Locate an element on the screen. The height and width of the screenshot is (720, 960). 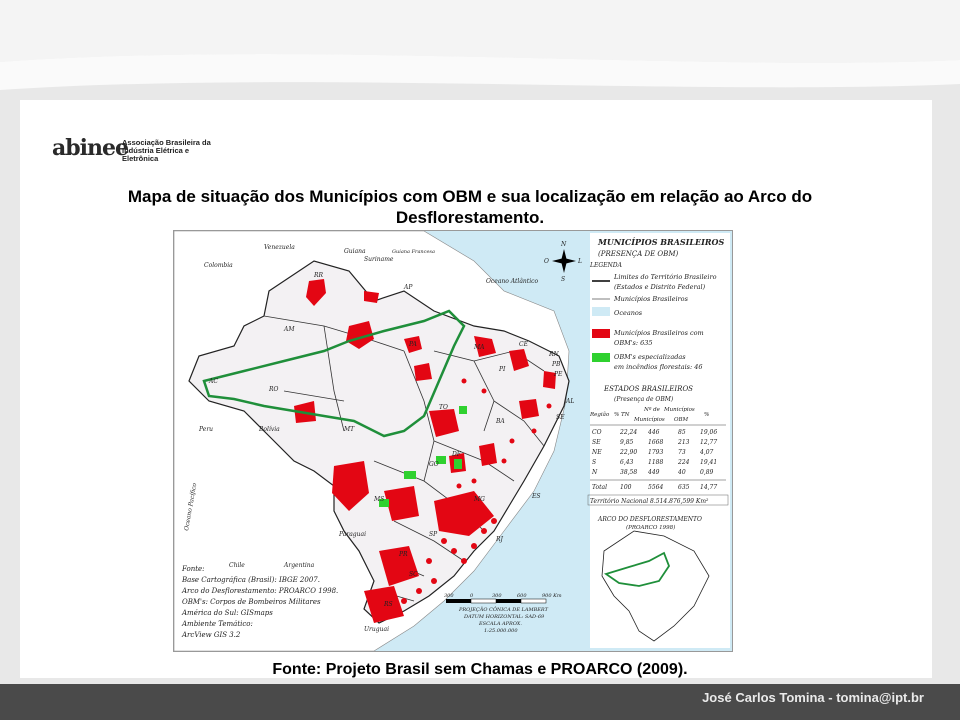
legend-limites-2: (Estados e Distrito Federal) is located at coordinates (660, 287).